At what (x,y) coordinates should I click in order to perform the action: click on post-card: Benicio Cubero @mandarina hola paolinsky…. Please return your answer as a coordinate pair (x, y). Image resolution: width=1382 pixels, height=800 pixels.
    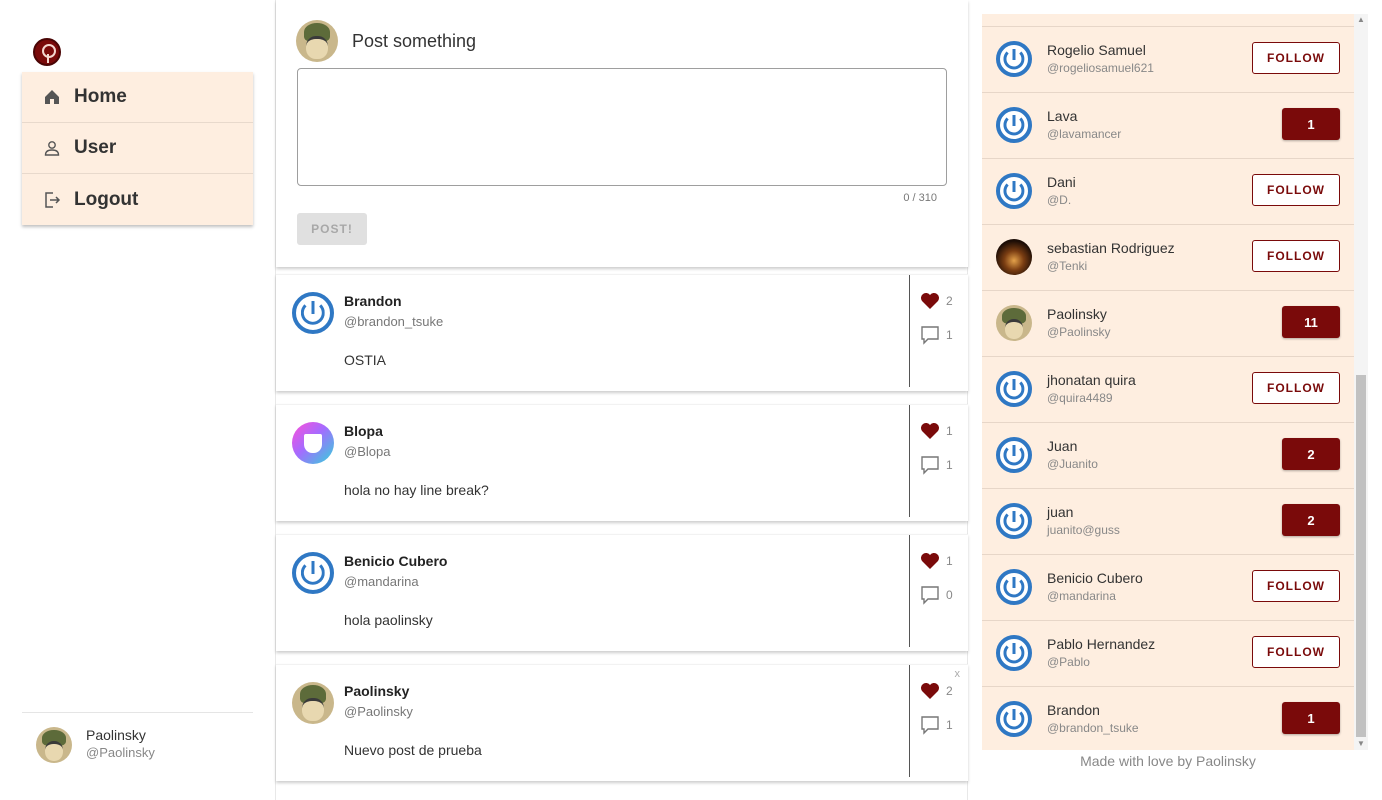
    Looking at the image, I should click on (622, 592).